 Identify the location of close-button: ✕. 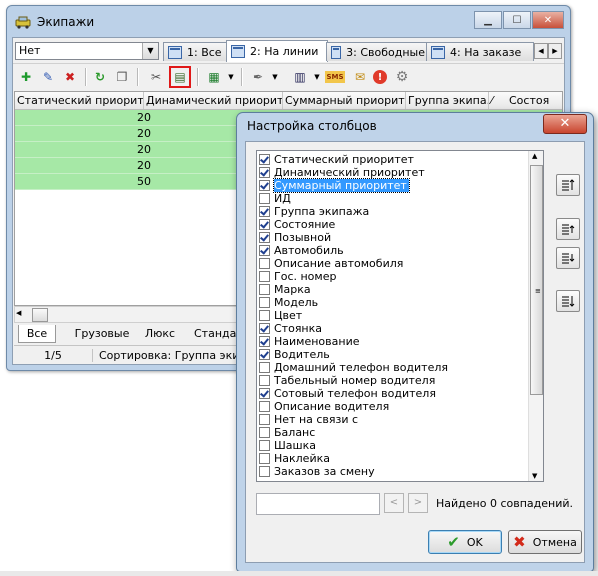
(548, 20).